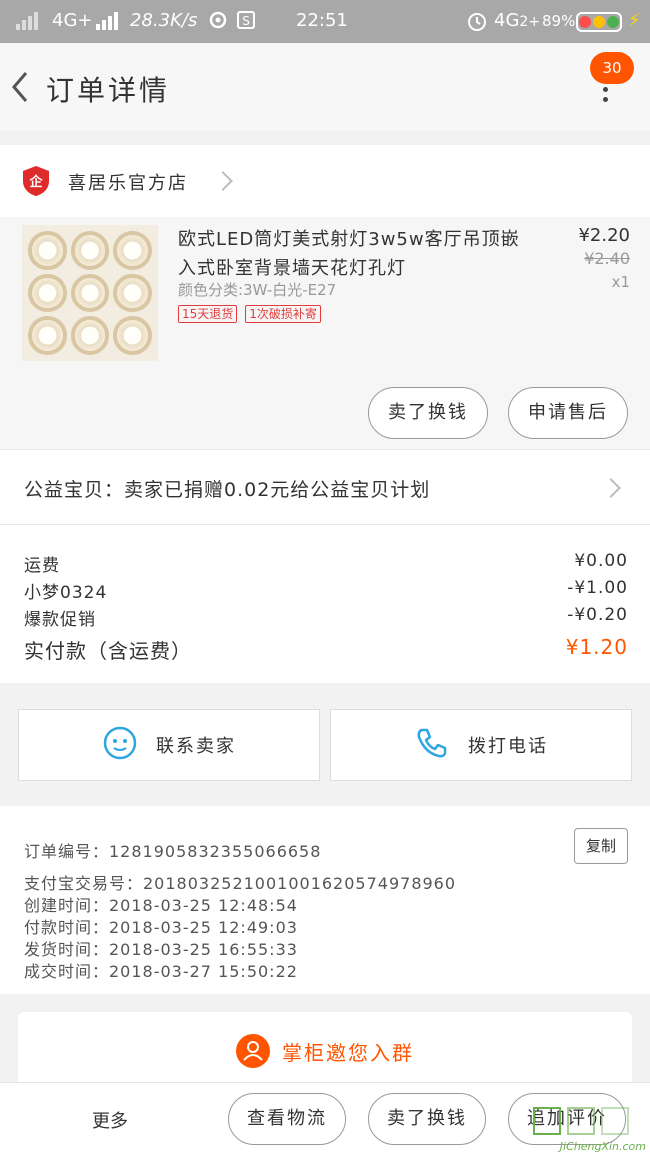 Image resolution: width=650 pixels, height=1155 pixels. I want to click on copy-button: 复制, so click(601, 846).